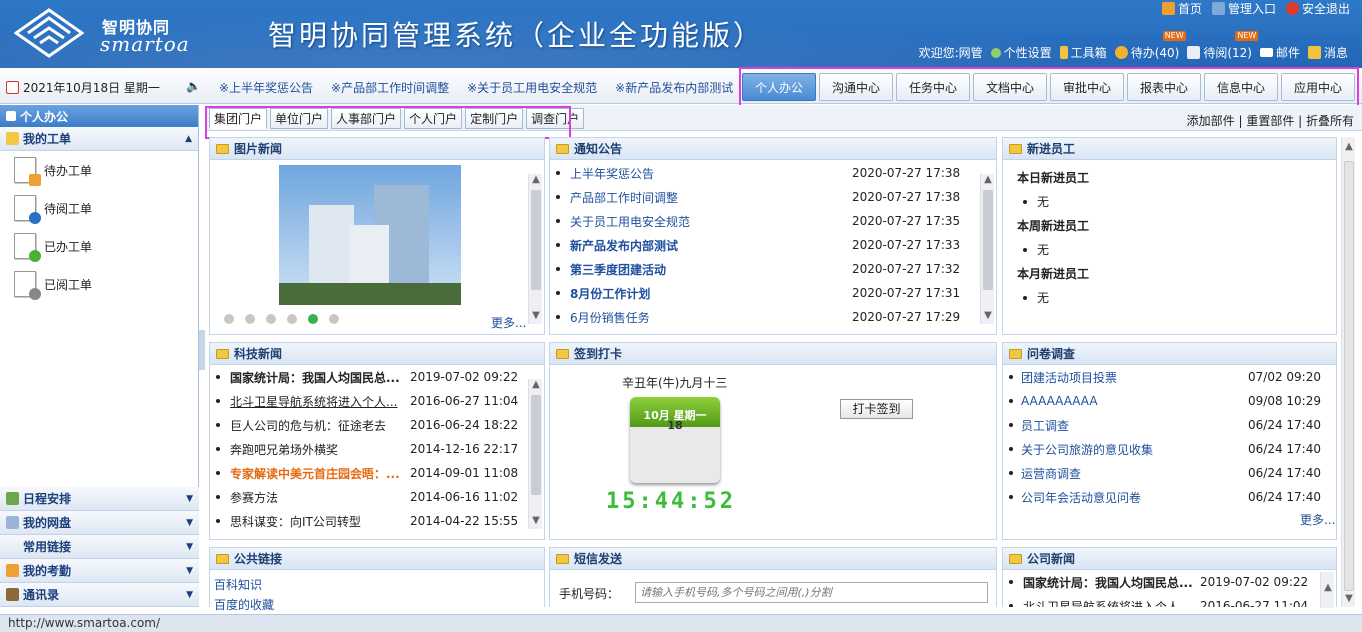 This screenshot has width=1362, height=632. What do you see at coordinates (1169, 559) in the screenshot?
I see `panel-header: 公司新闻` at bounding box center [1169, 559].